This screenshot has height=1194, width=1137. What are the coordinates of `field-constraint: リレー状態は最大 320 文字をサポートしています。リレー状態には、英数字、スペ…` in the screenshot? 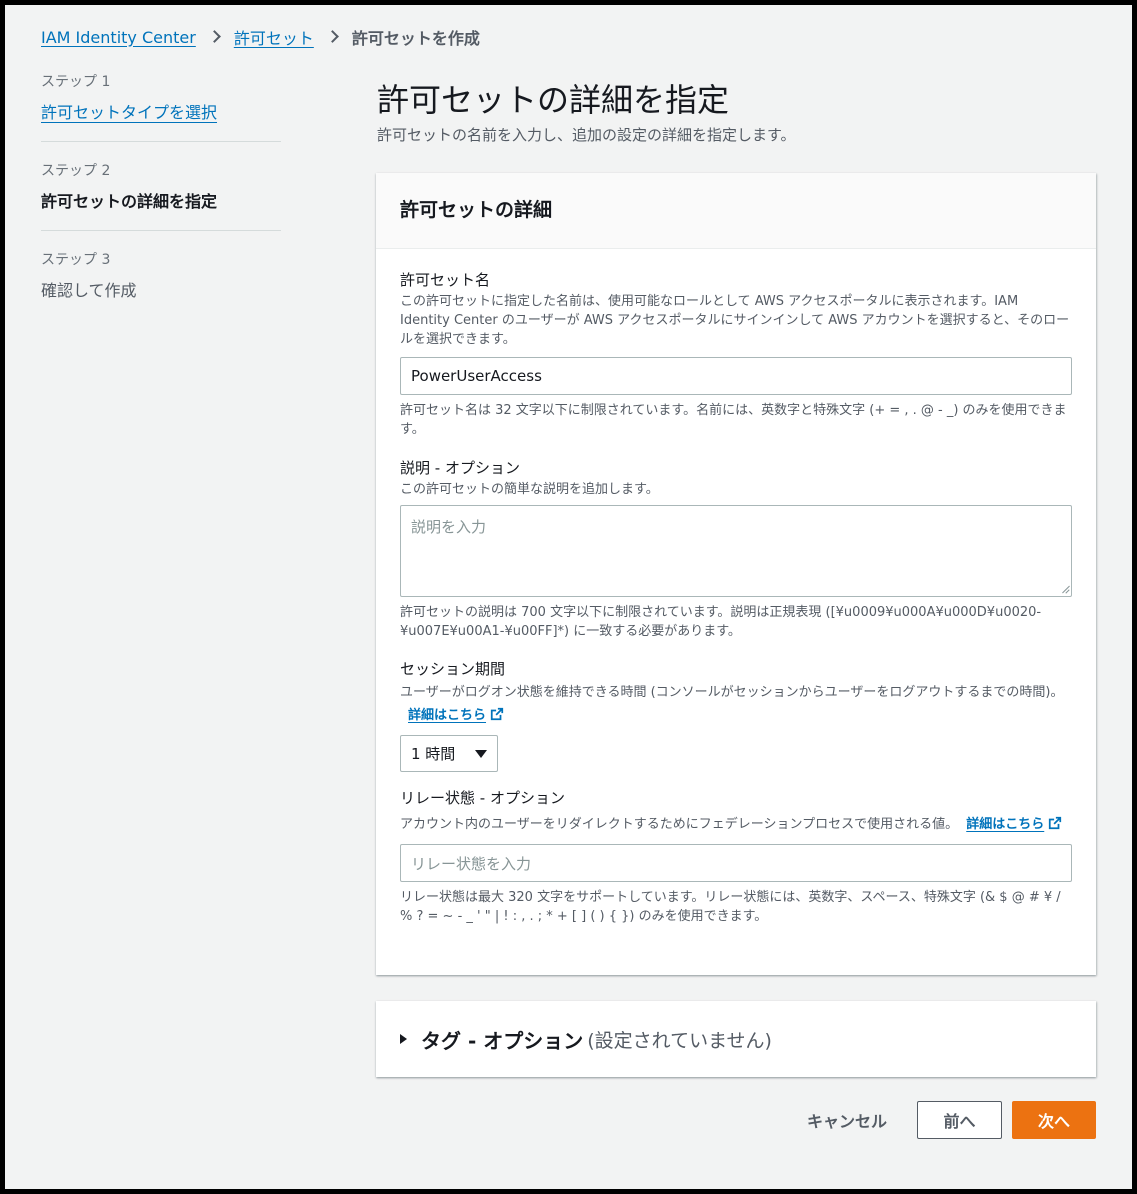 It's located at (730, 907).